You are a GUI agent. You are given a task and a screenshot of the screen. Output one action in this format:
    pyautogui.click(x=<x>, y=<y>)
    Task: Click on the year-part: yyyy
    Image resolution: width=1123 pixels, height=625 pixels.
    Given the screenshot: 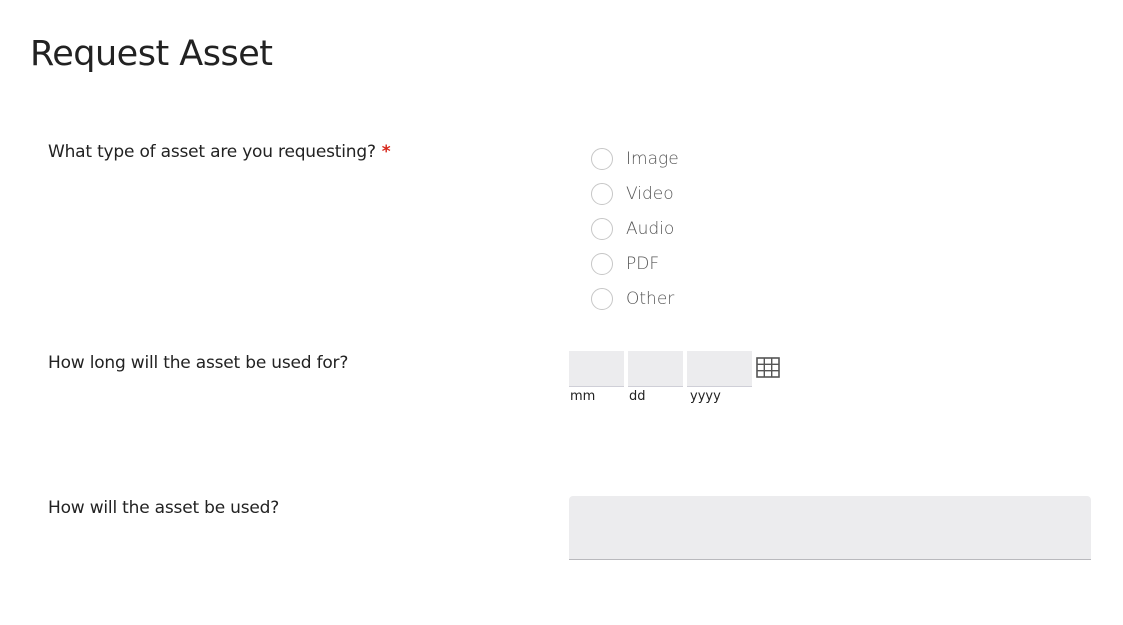 What is the action you would take?
    pyautogui.click(x=719, y=377)
    